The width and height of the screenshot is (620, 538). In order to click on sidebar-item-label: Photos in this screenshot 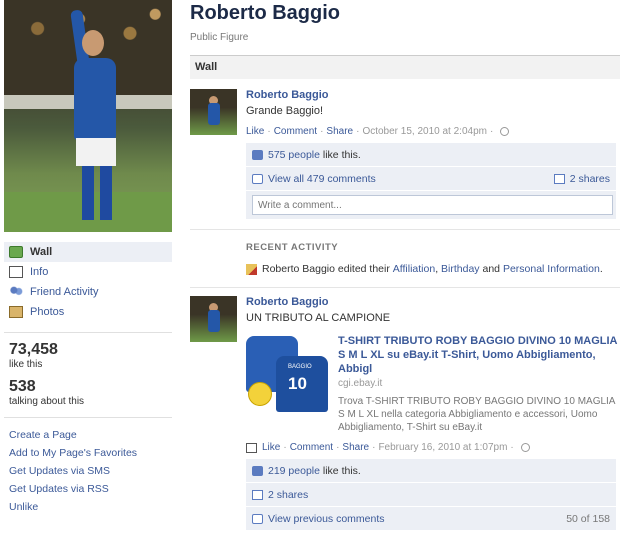, I will do `click(47, 312)`.